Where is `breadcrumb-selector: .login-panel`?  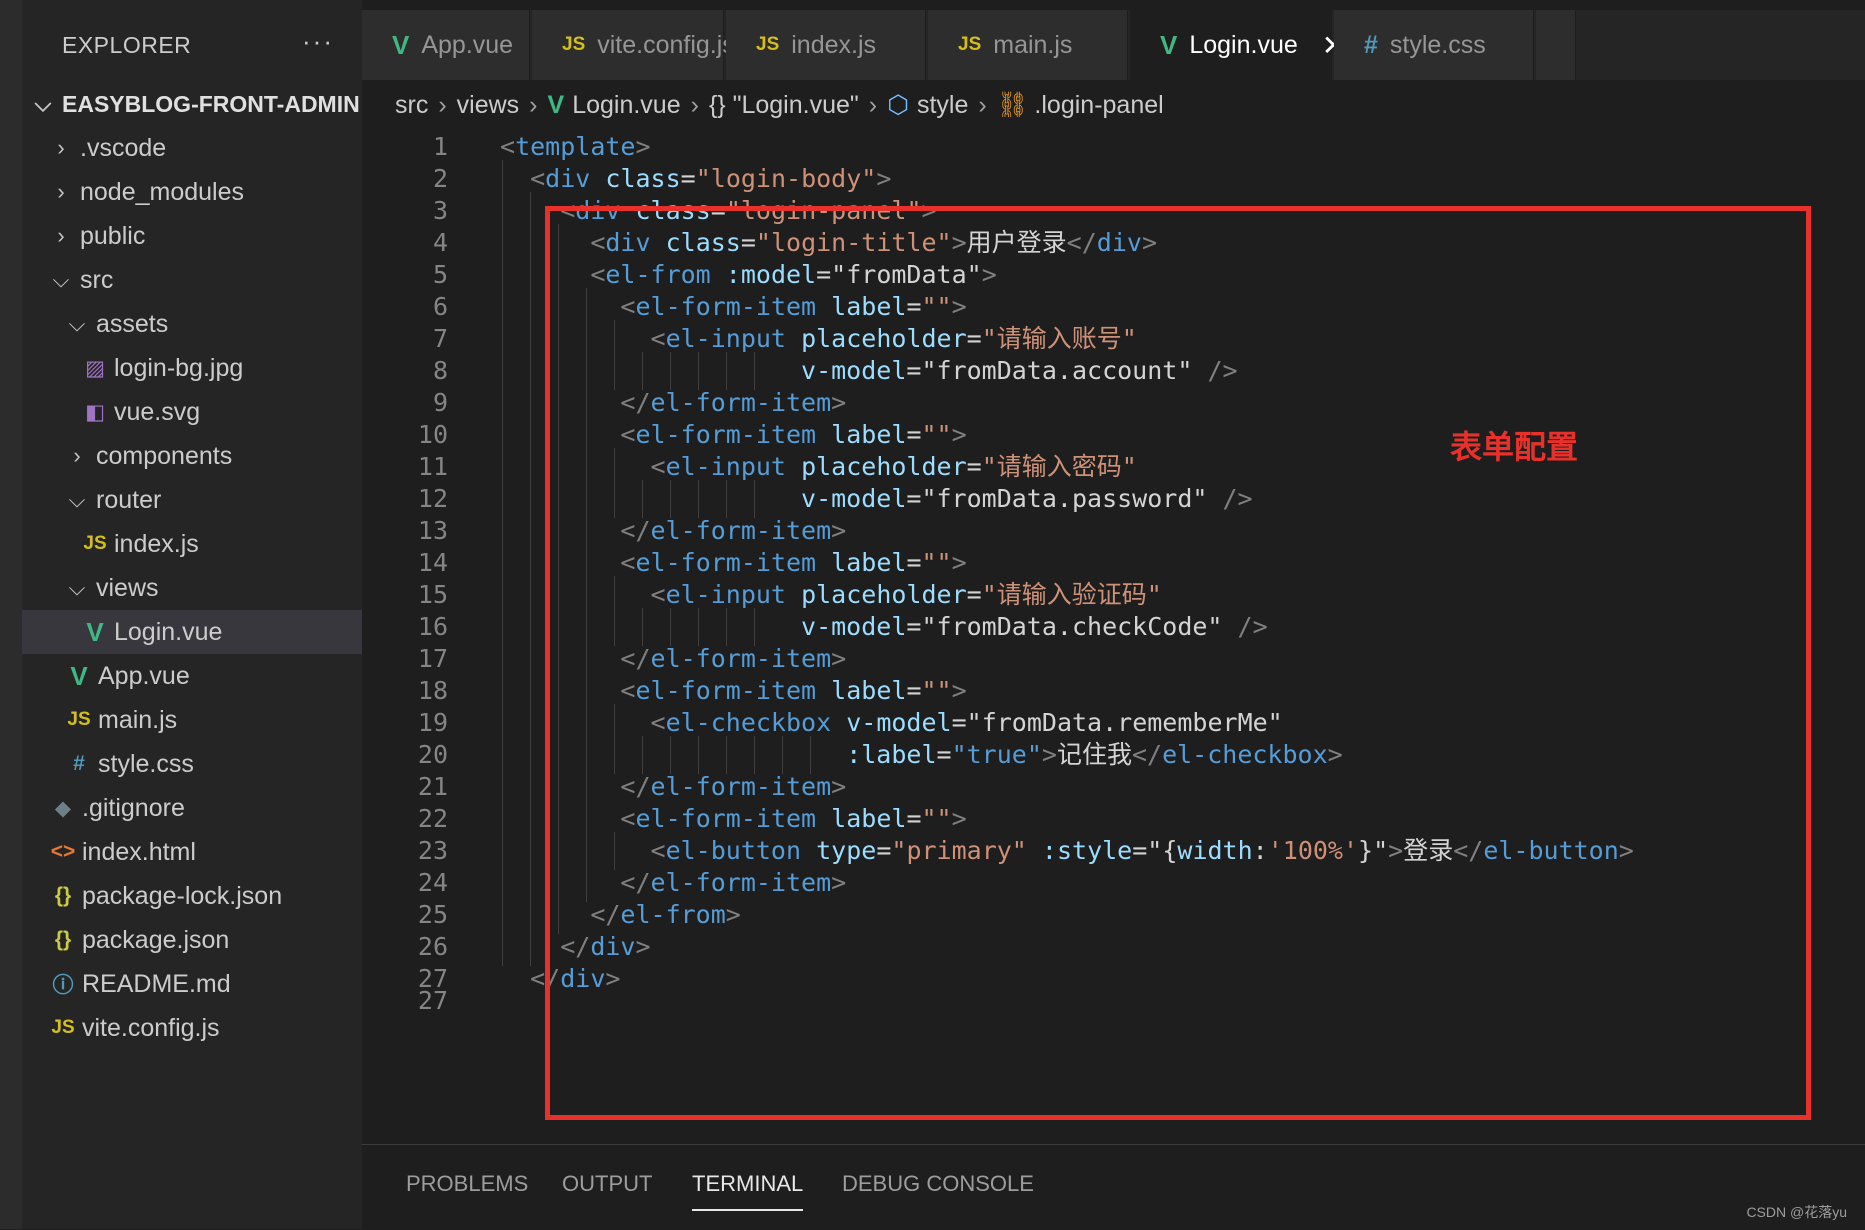 breadcrumb-selector: .login-panel is located at coordinates (1098, 105).